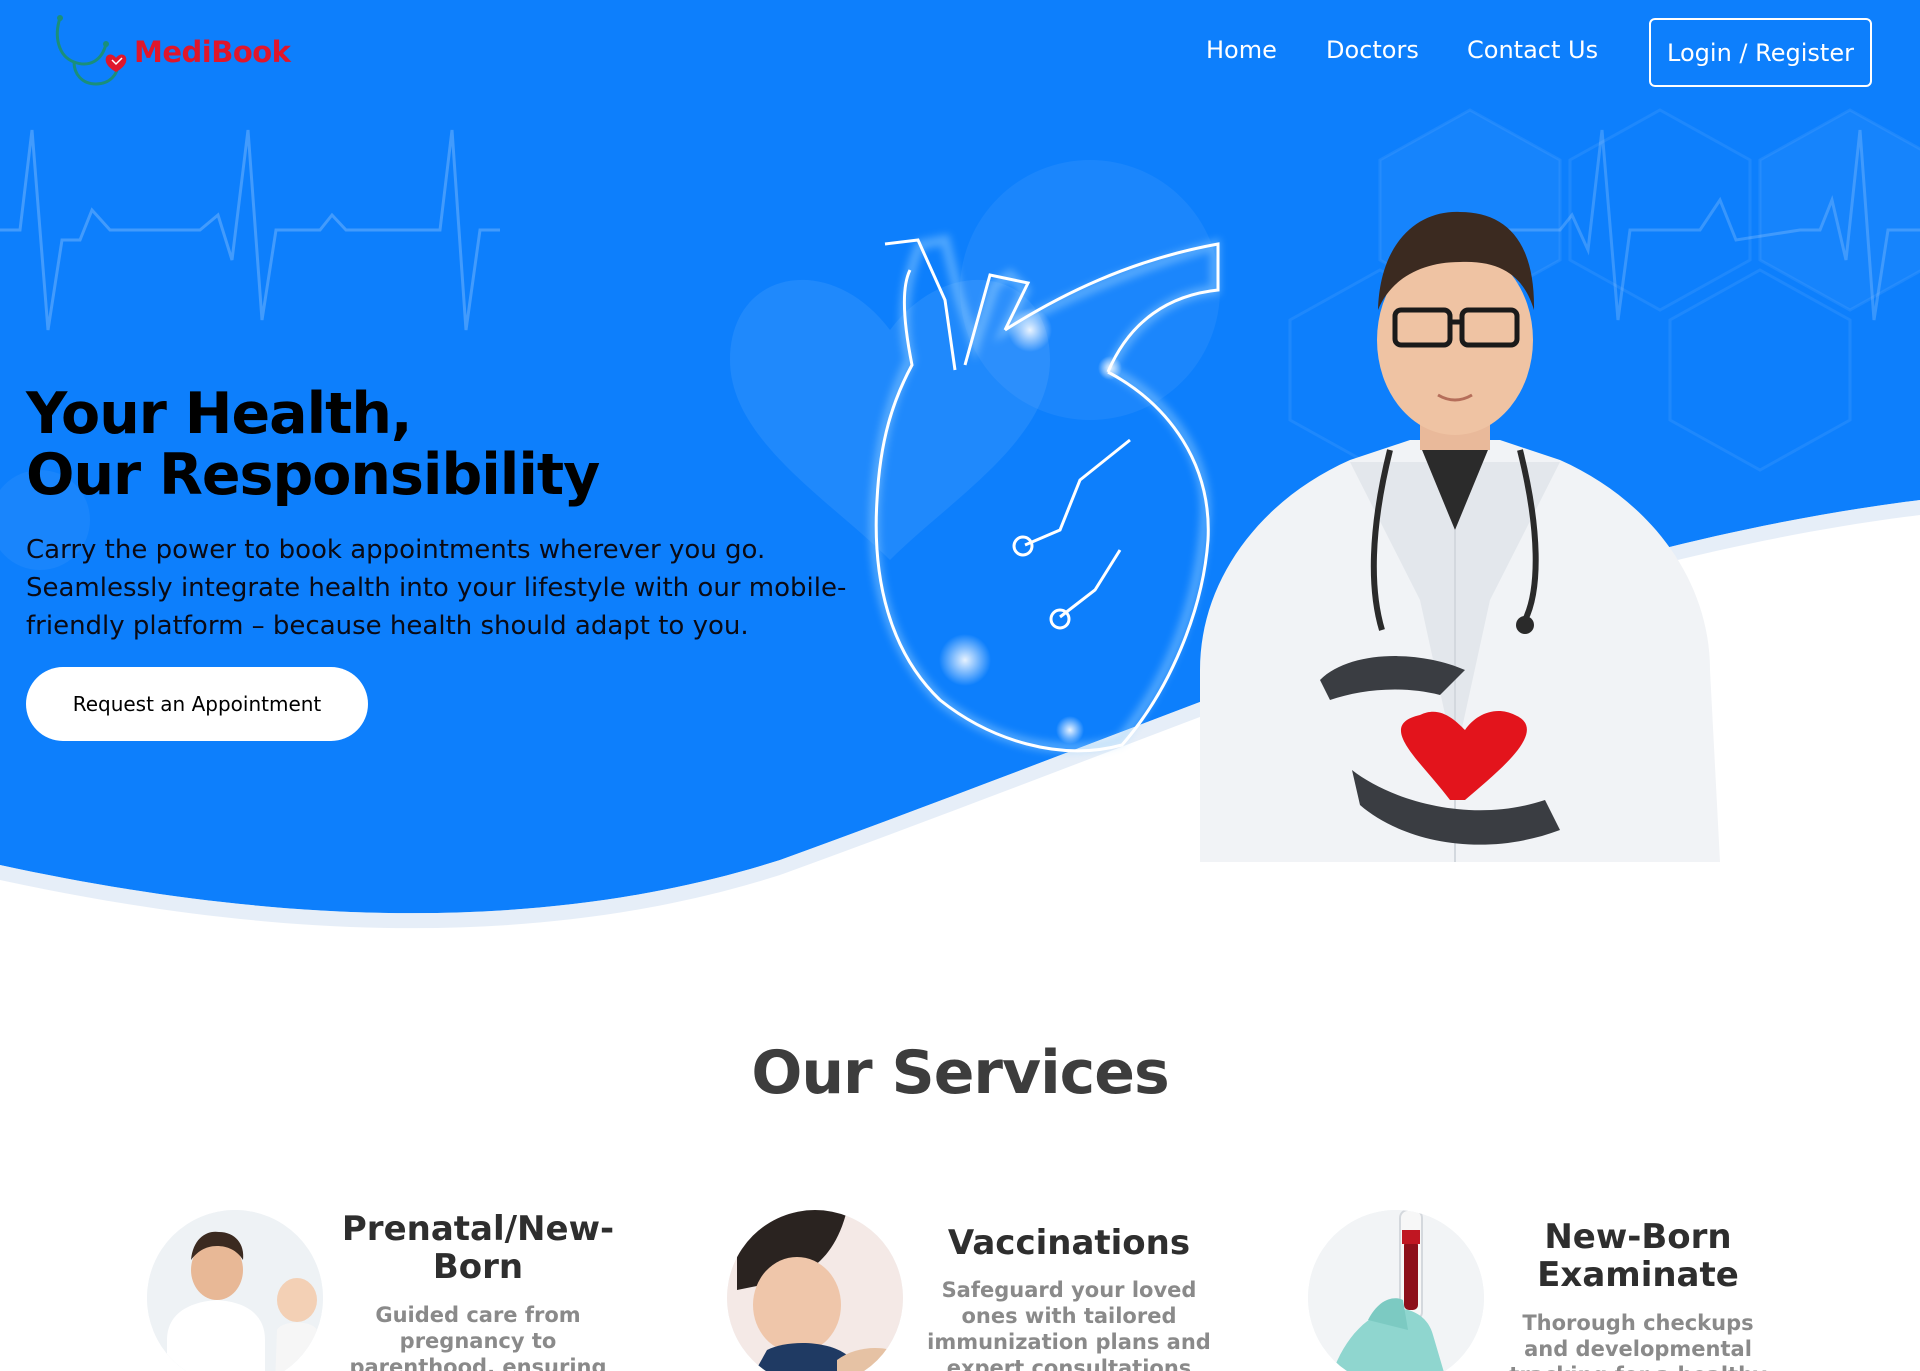  What do you see at coordinates (1069, 1243) in the screenshot?
I see `service-title: Vaccinations` at bounding box center [1069, 1243].